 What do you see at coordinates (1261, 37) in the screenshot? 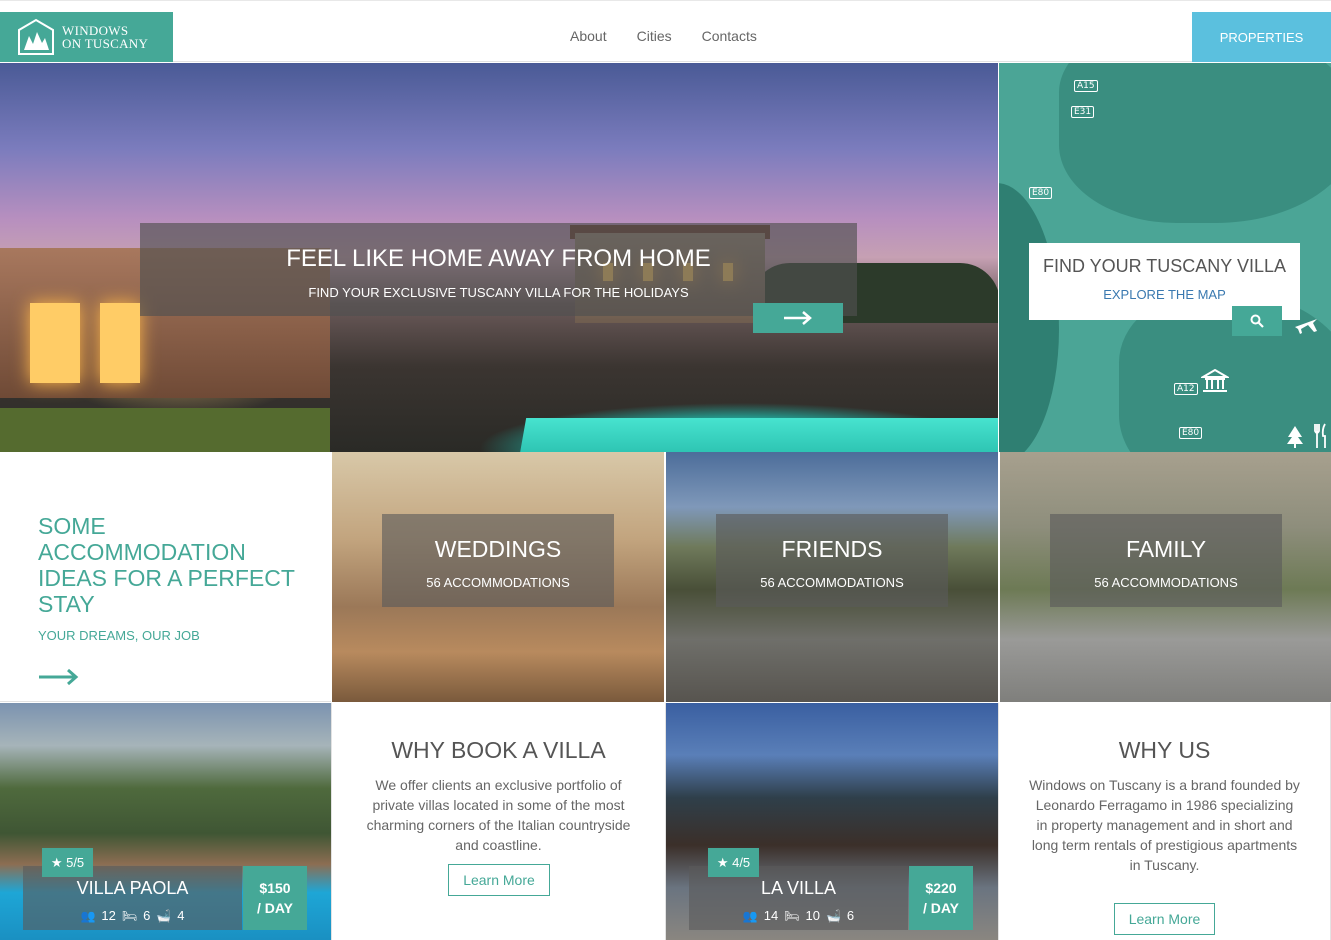
I see `properties-button: PROPERTIES` at bounding box center [1261, 37].